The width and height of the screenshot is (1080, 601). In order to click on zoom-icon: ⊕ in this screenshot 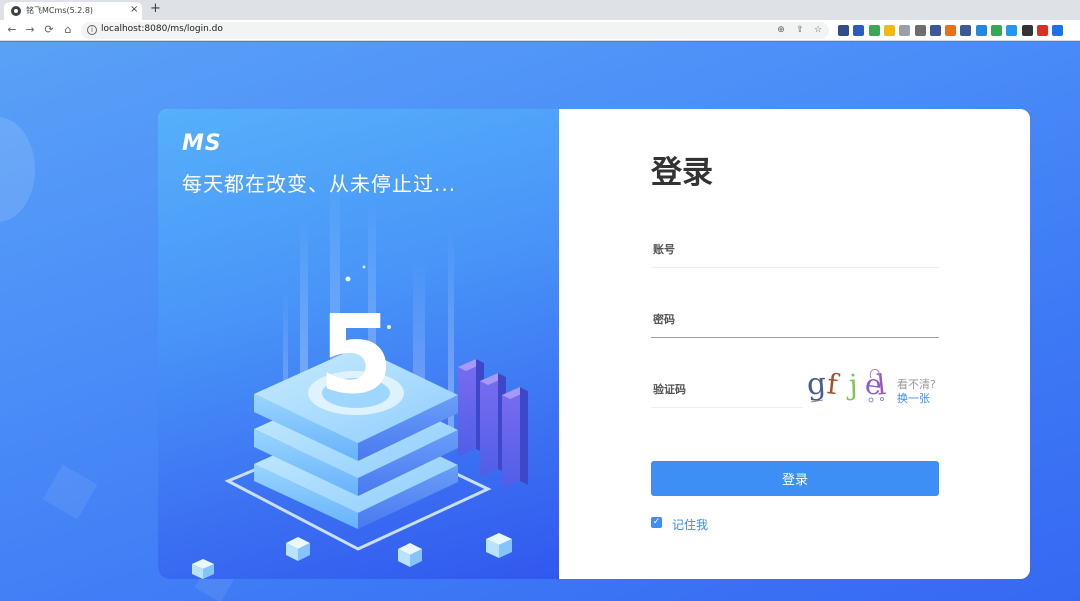, I will do `click(781, 30)`.